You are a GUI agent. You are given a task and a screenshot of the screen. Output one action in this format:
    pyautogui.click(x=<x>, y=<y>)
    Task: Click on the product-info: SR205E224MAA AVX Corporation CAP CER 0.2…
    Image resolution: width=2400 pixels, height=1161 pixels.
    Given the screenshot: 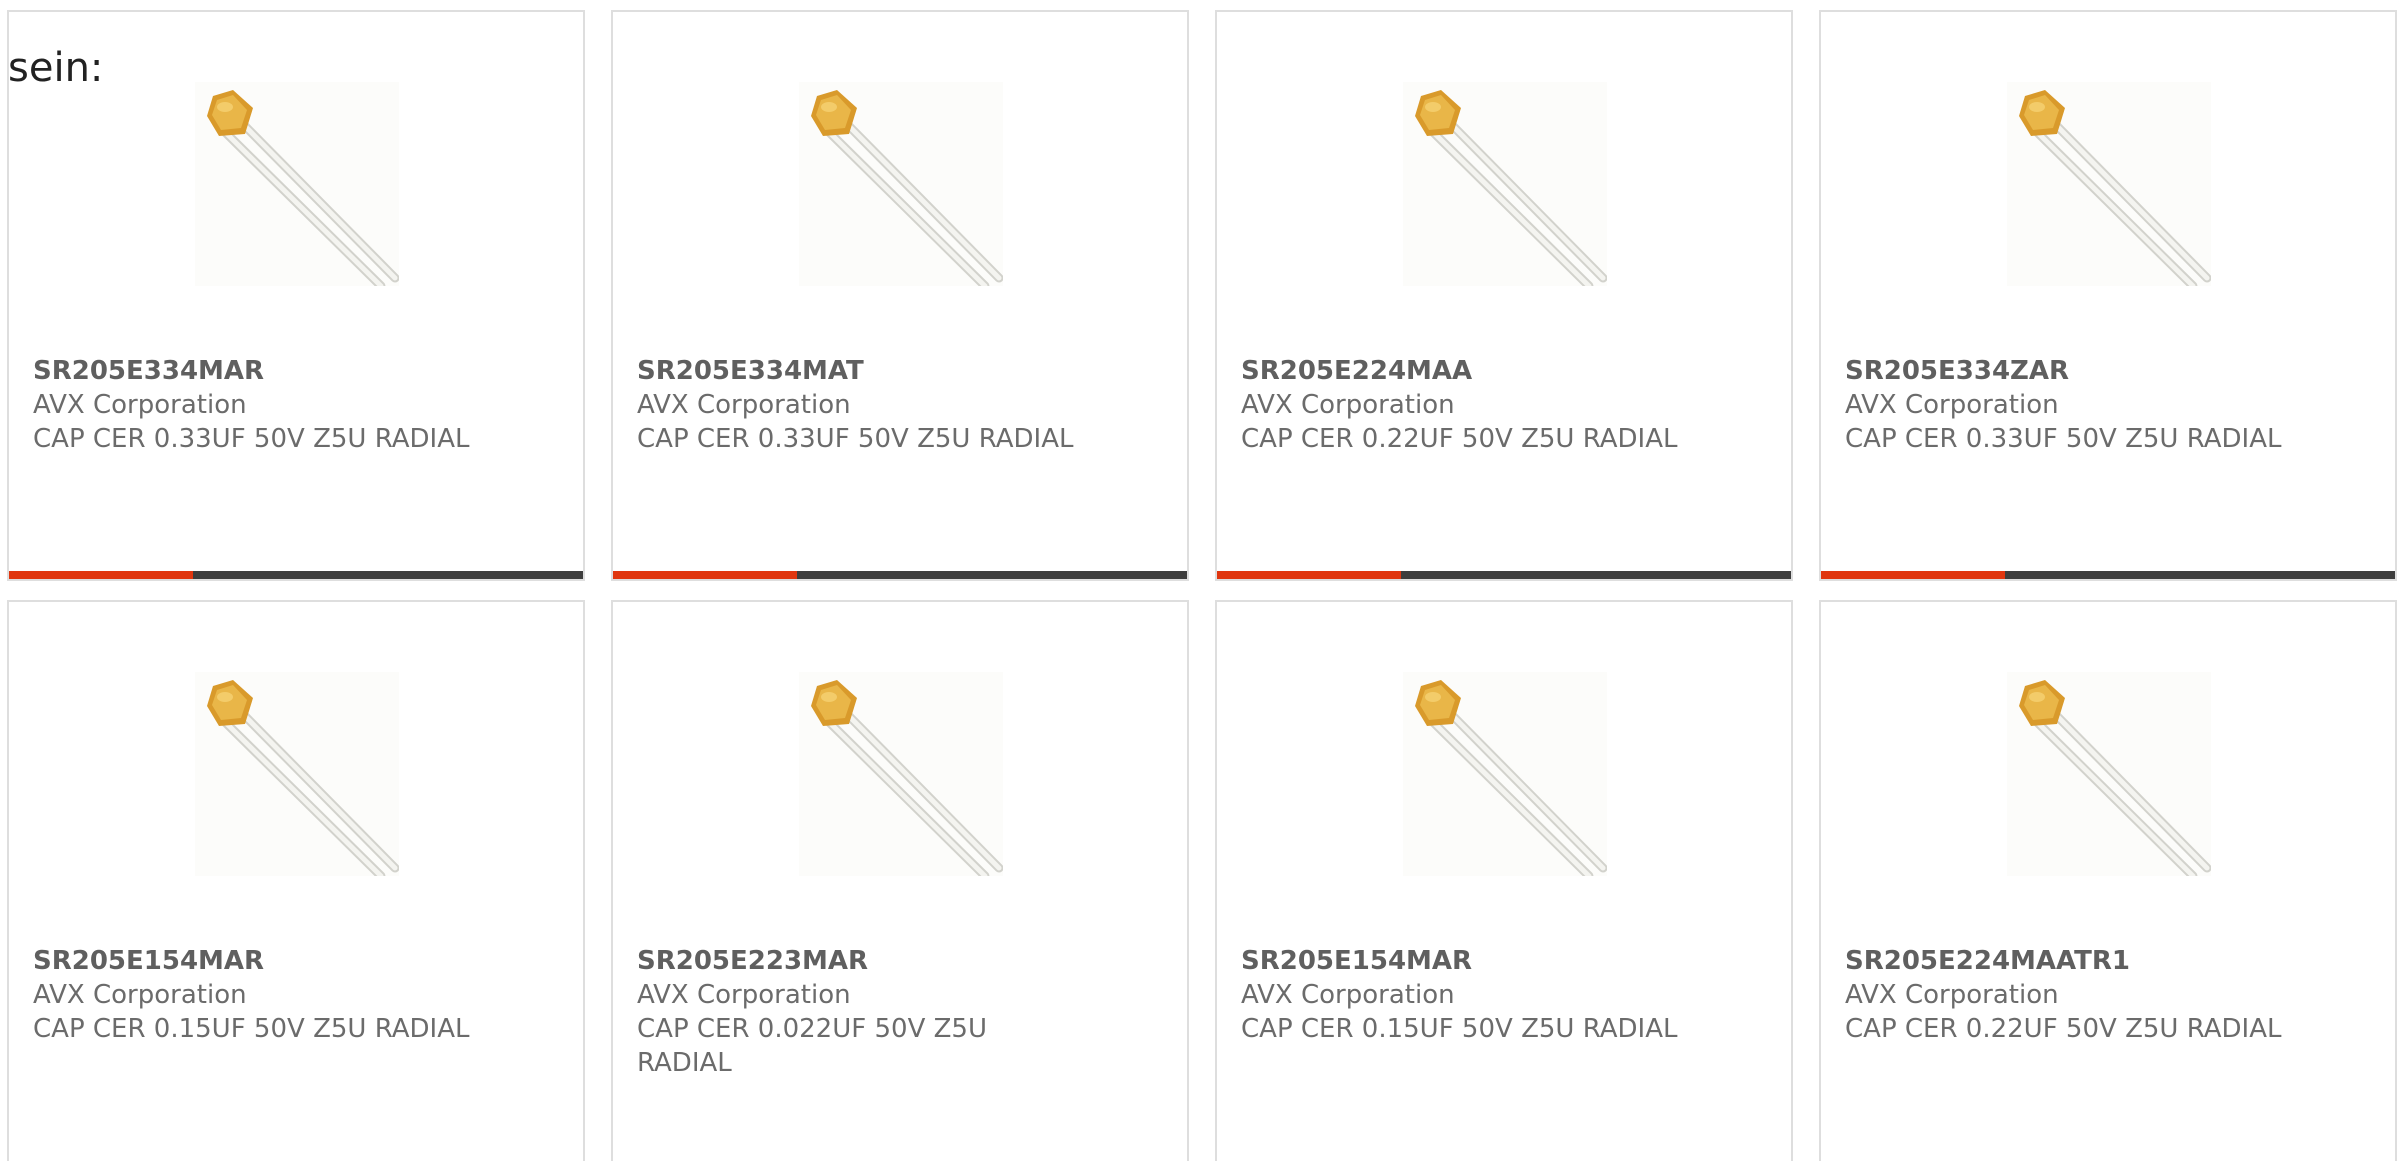 What is the action you would take?
    pyautogui.click(x=1481, y=405)
    